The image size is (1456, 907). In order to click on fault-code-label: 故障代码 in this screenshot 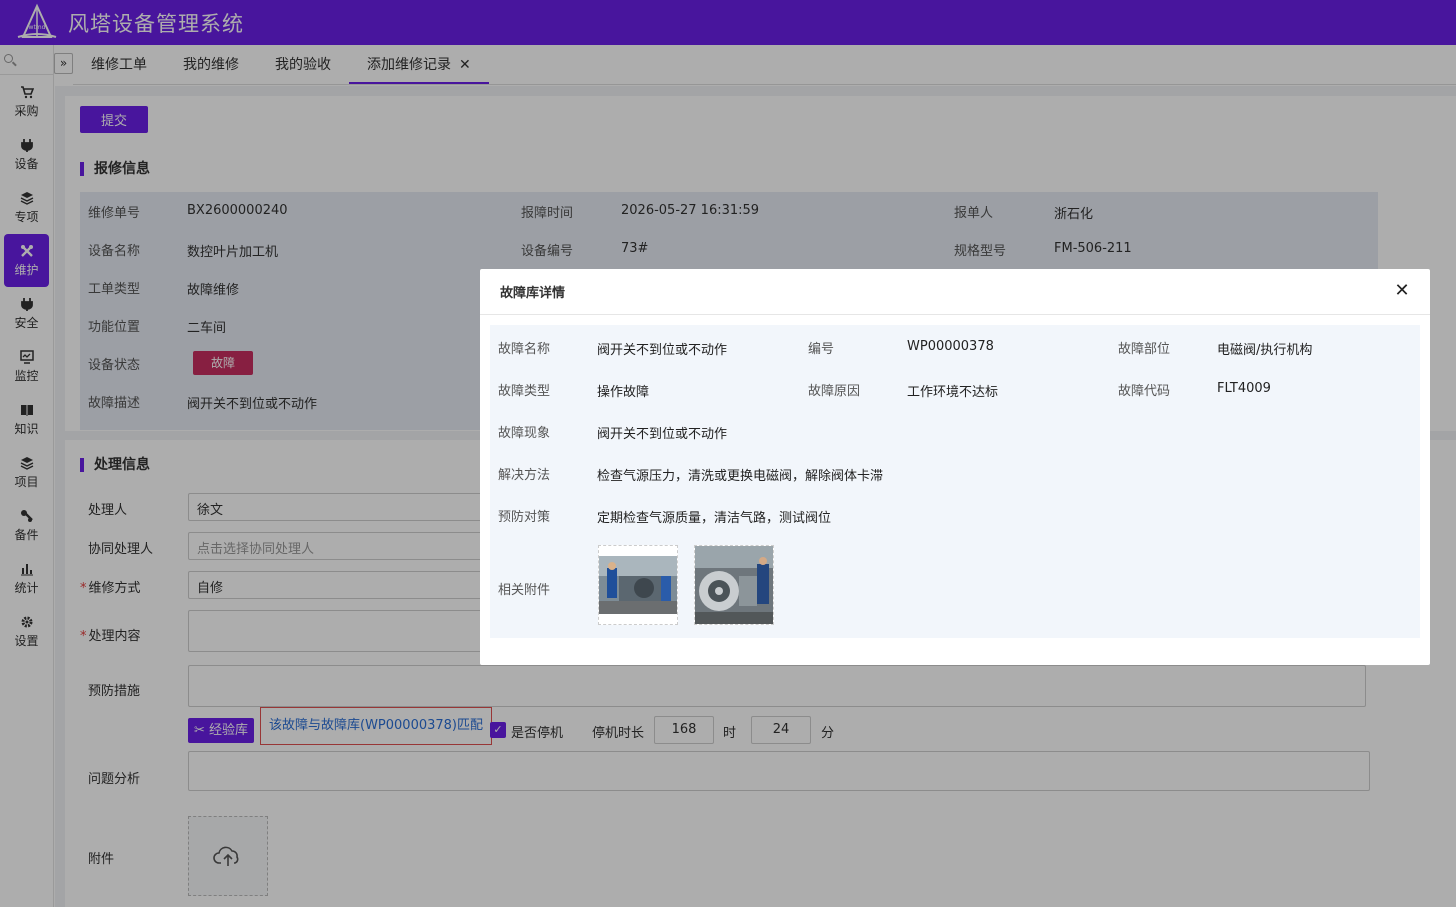, I will do `click(1144, 391)`.